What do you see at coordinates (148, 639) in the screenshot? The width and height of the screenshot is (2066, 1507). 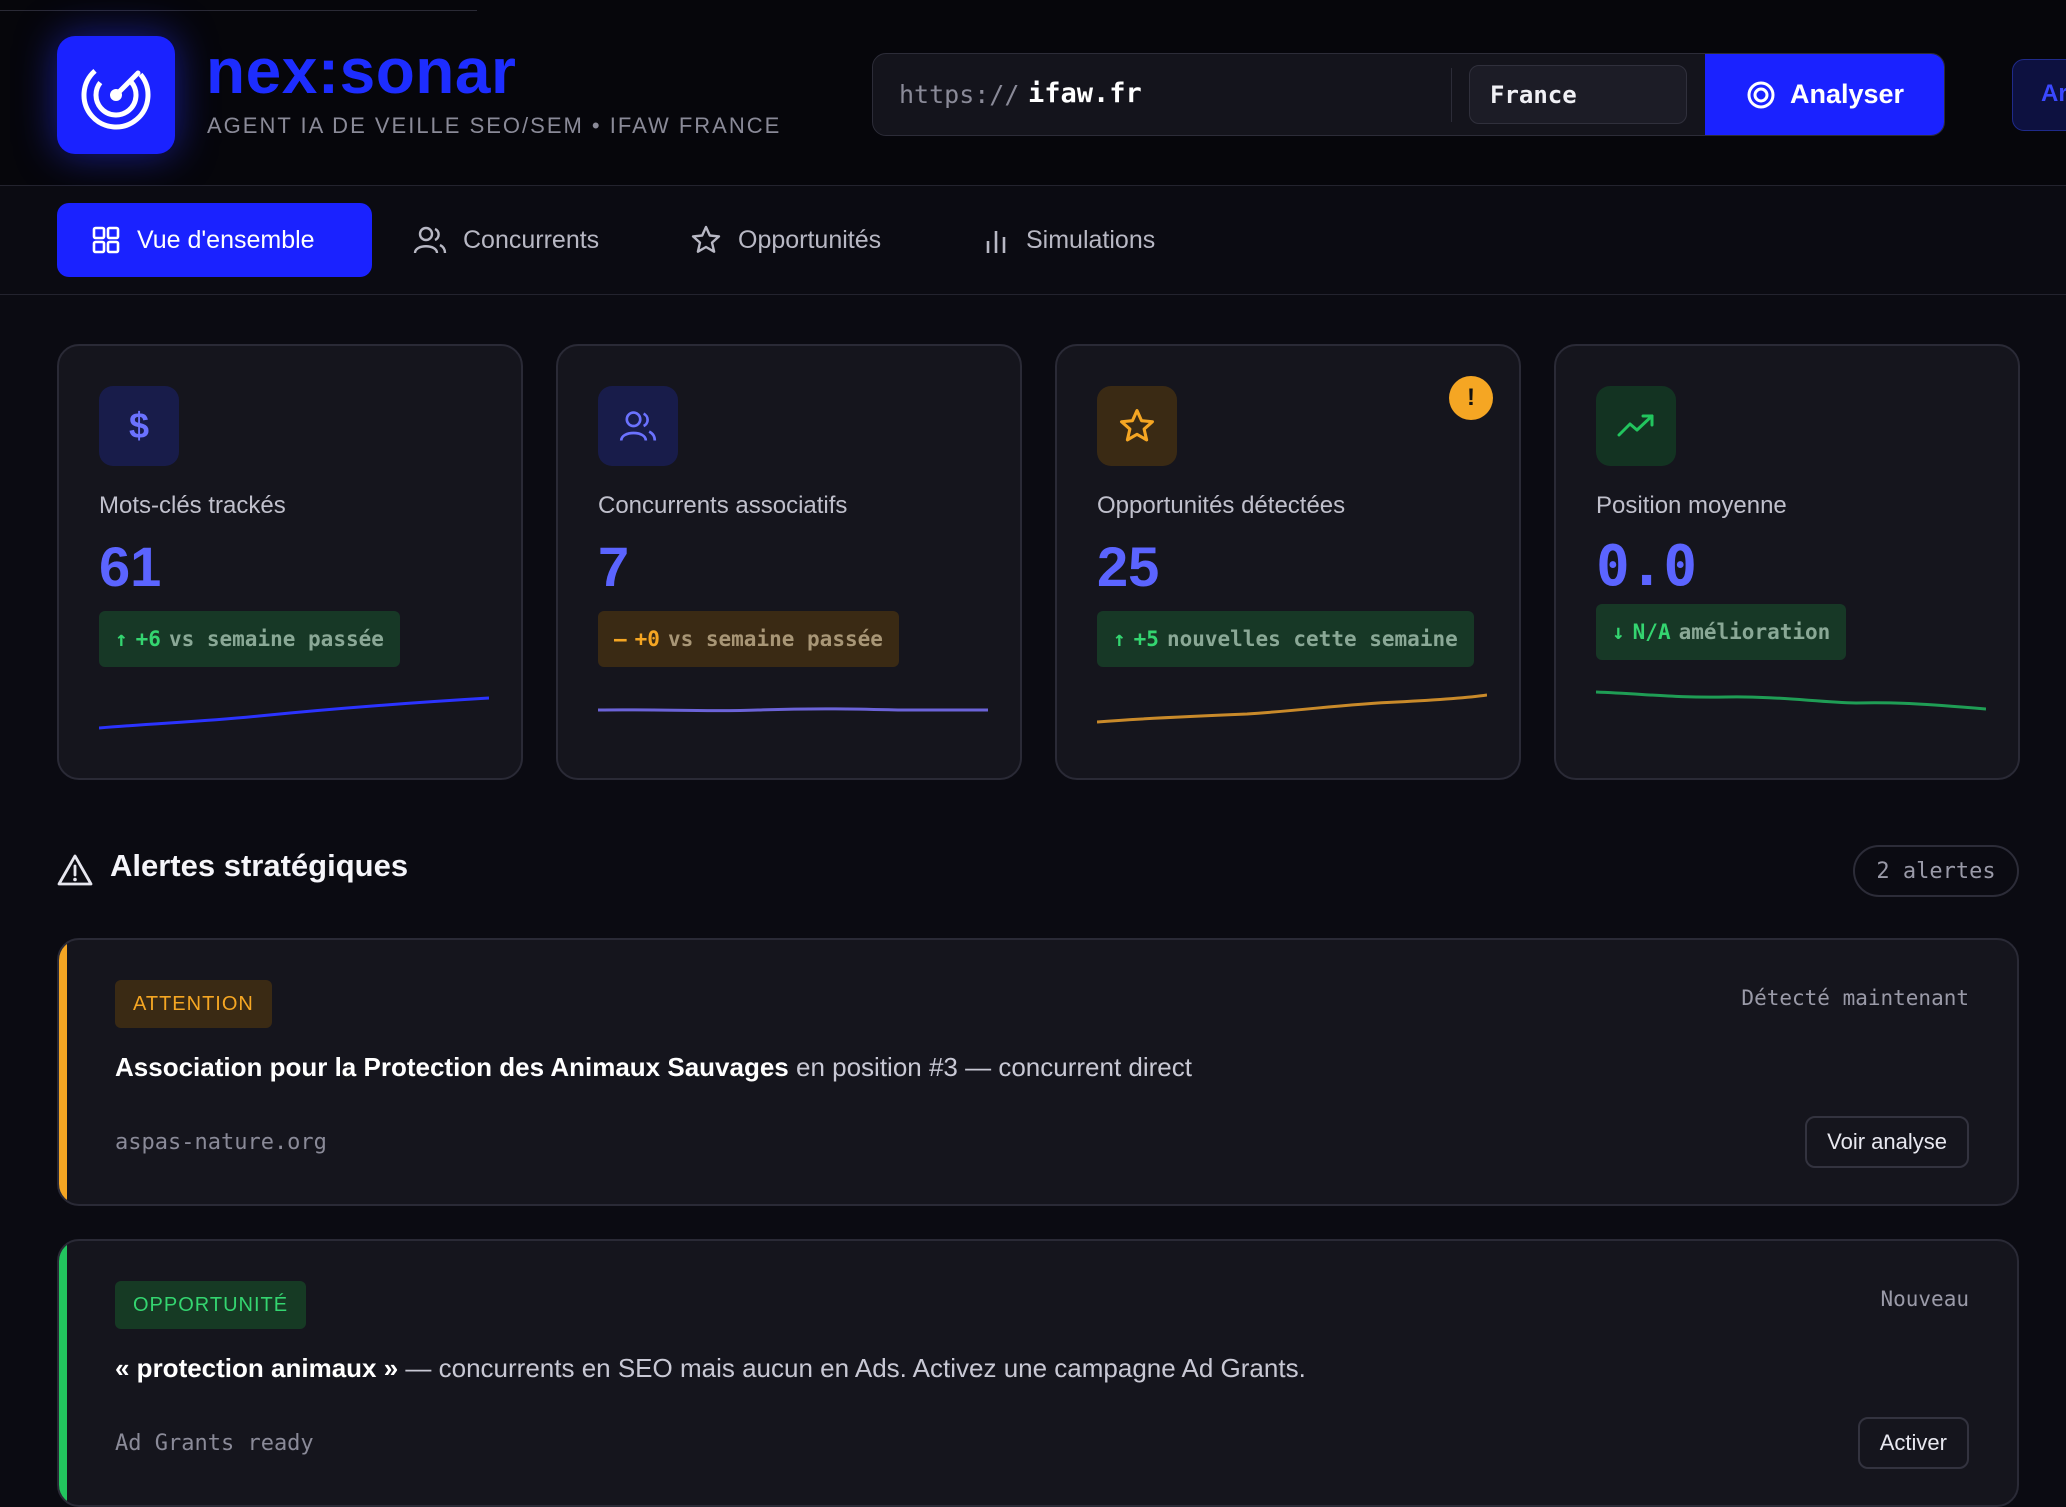 I see `stat-delta: +6` at bounding box center [148, 639].